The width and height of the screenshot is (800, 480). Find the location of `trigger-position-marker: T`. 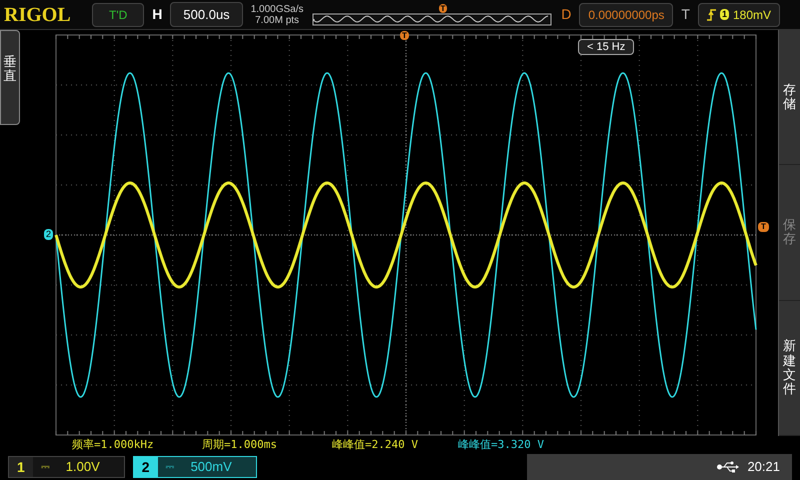

trigger-position-marker: T is located at coordinates (443, 8).